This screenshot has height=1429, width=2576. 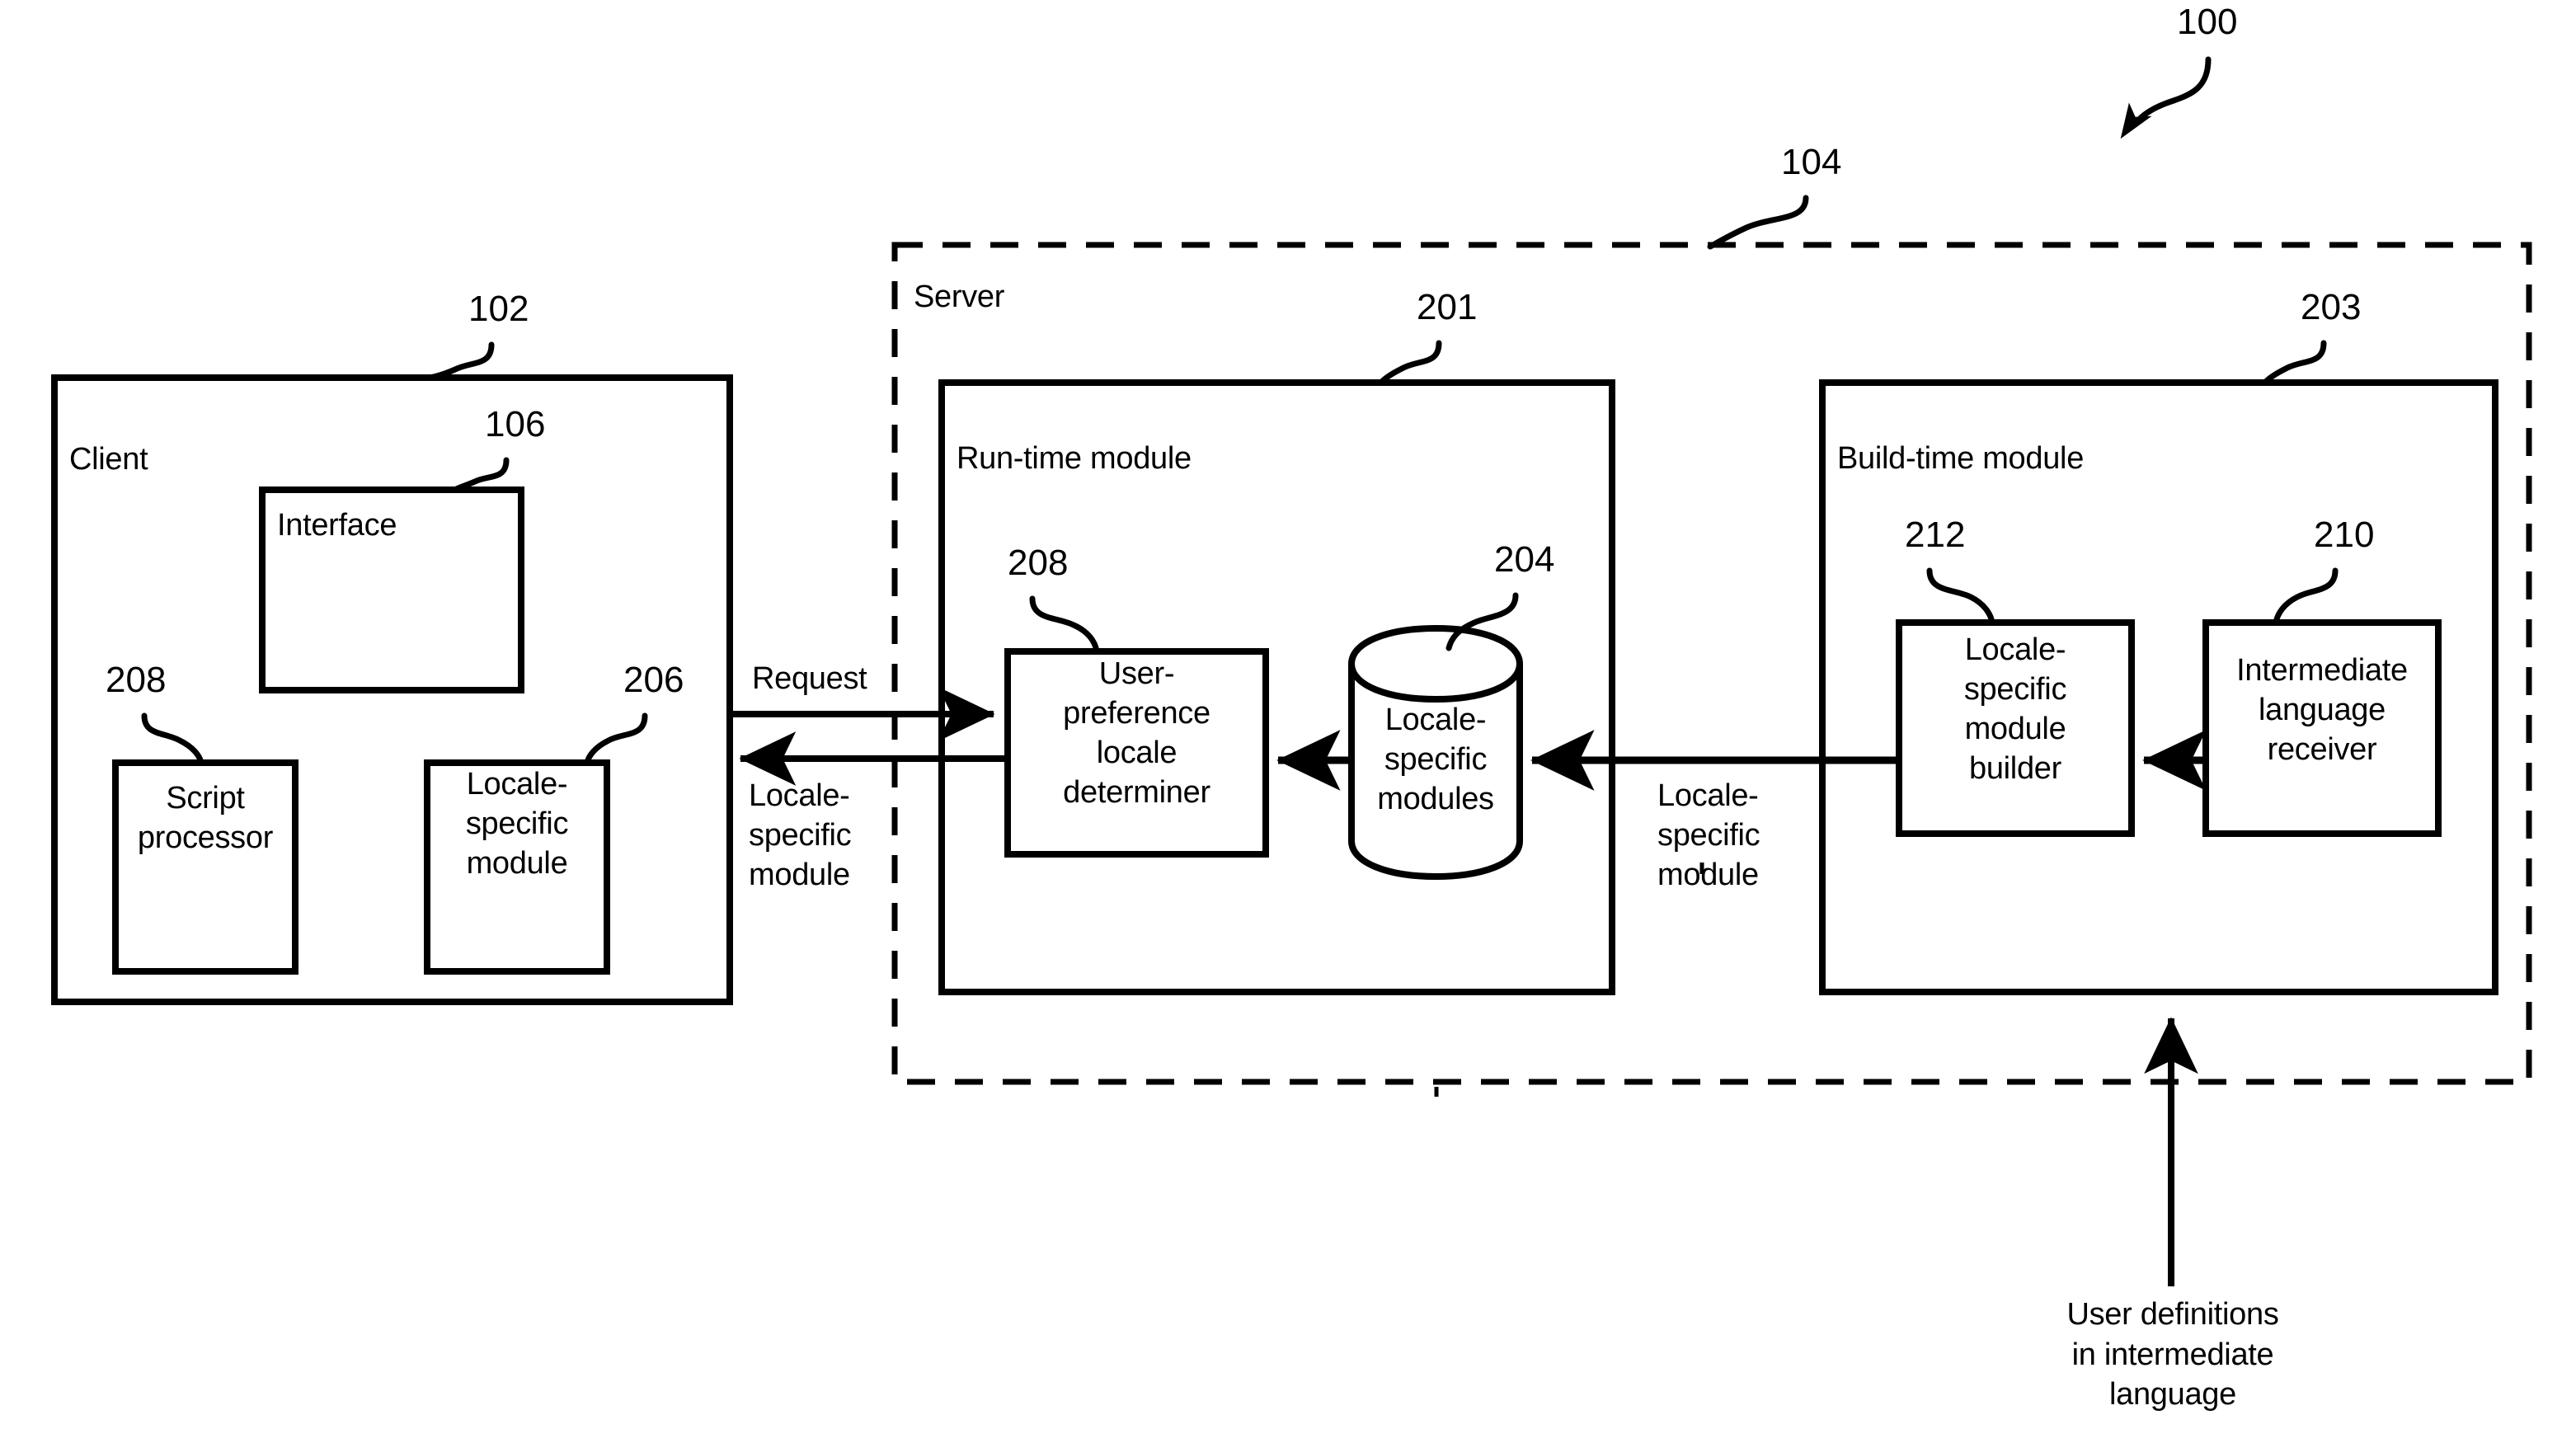 What do you see at coordinates (1758, 223) in the screenshot?
I see `server-reference-leader` at bounding box center [1758, 223].